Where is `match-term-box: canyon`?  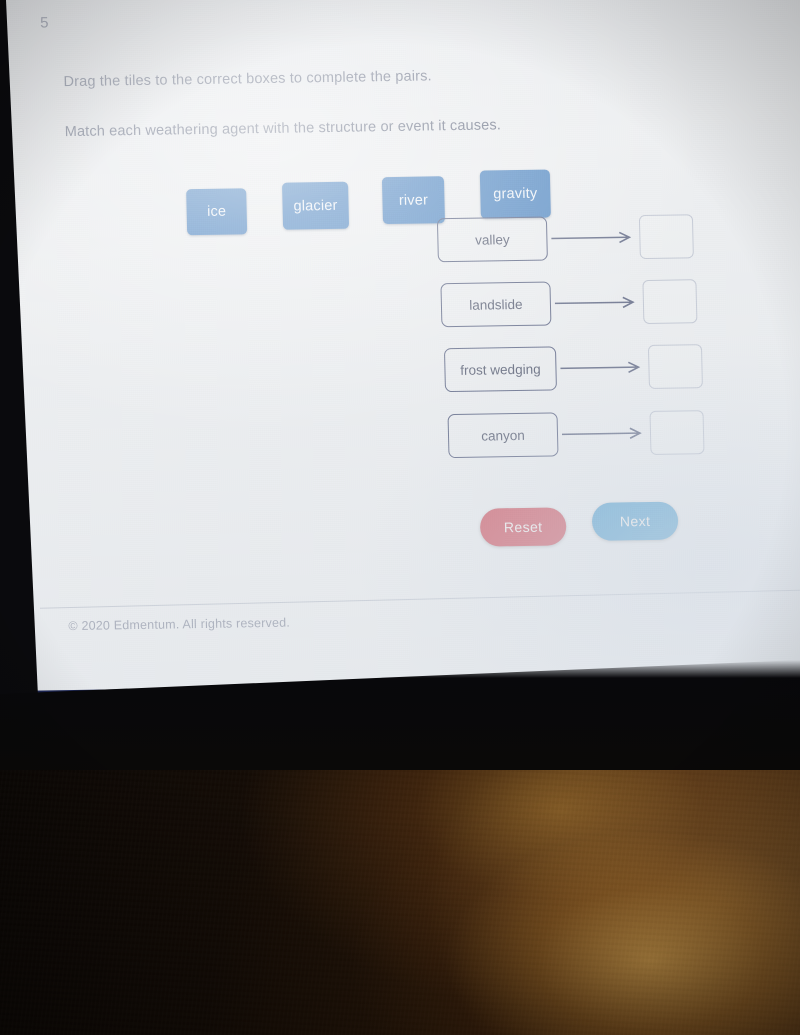 match-term-box: canyon is located at coordinates (503, 435).